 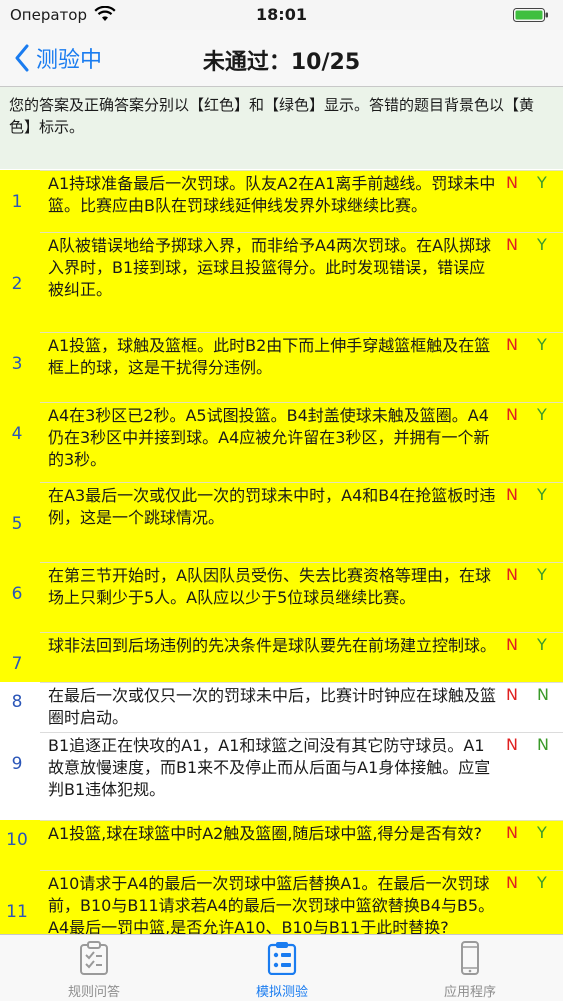 I want to click on question-text: 球非法回到后场违例的先决条件是球队要先在前场建立控制球。, so click(x=272, y=645).